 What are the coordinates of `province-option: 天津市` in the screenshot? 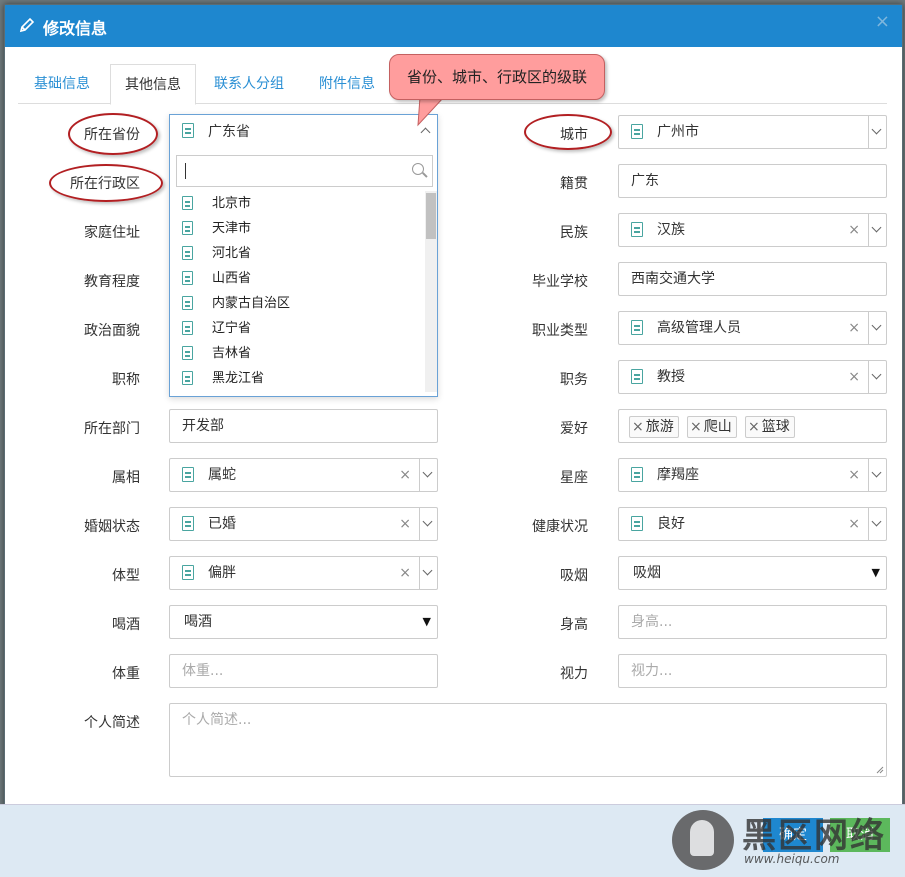 It's located at (297, 228).